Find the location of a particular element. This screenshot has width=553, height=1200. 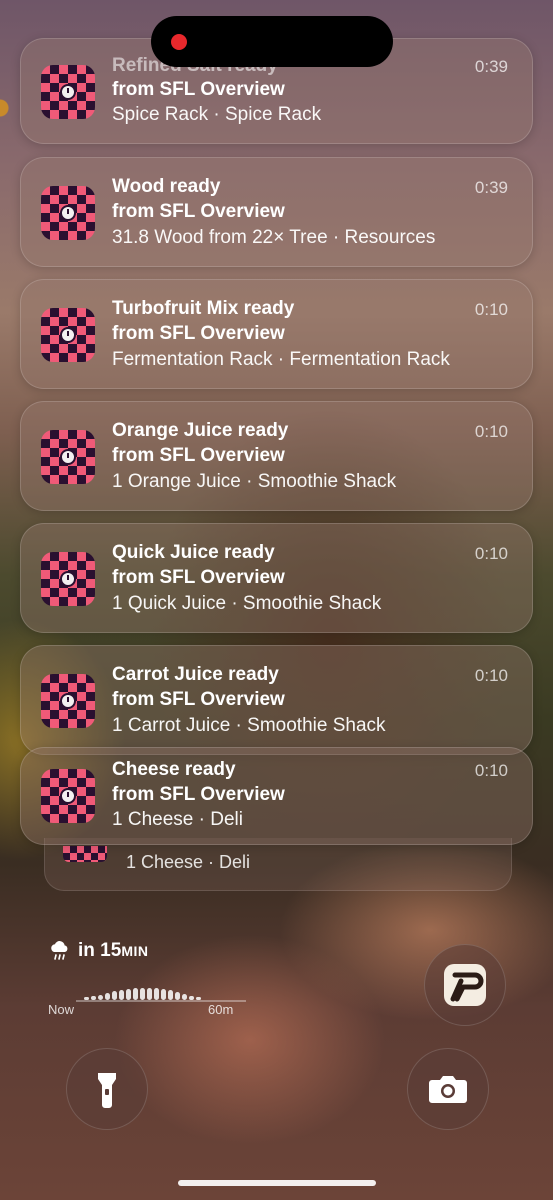

rain-cloud-icon is located at coordinates (59, 950).